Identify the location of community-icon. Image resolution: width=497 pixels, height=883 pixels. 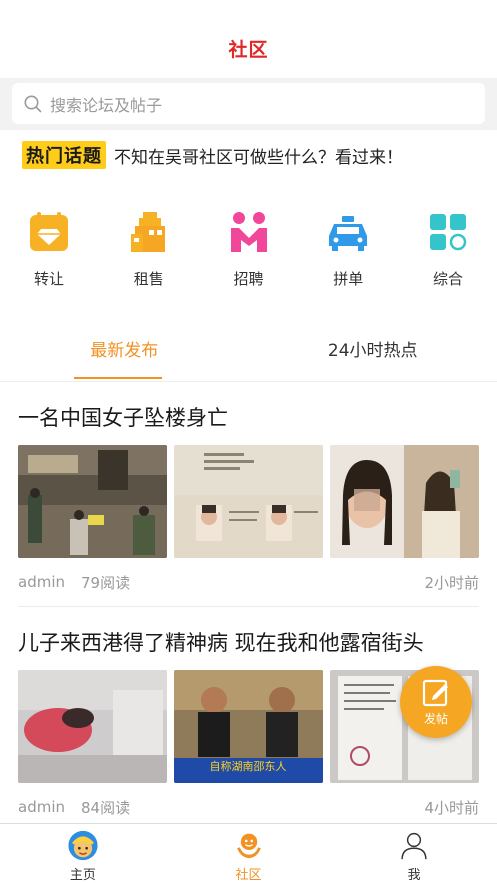
(248, 846).